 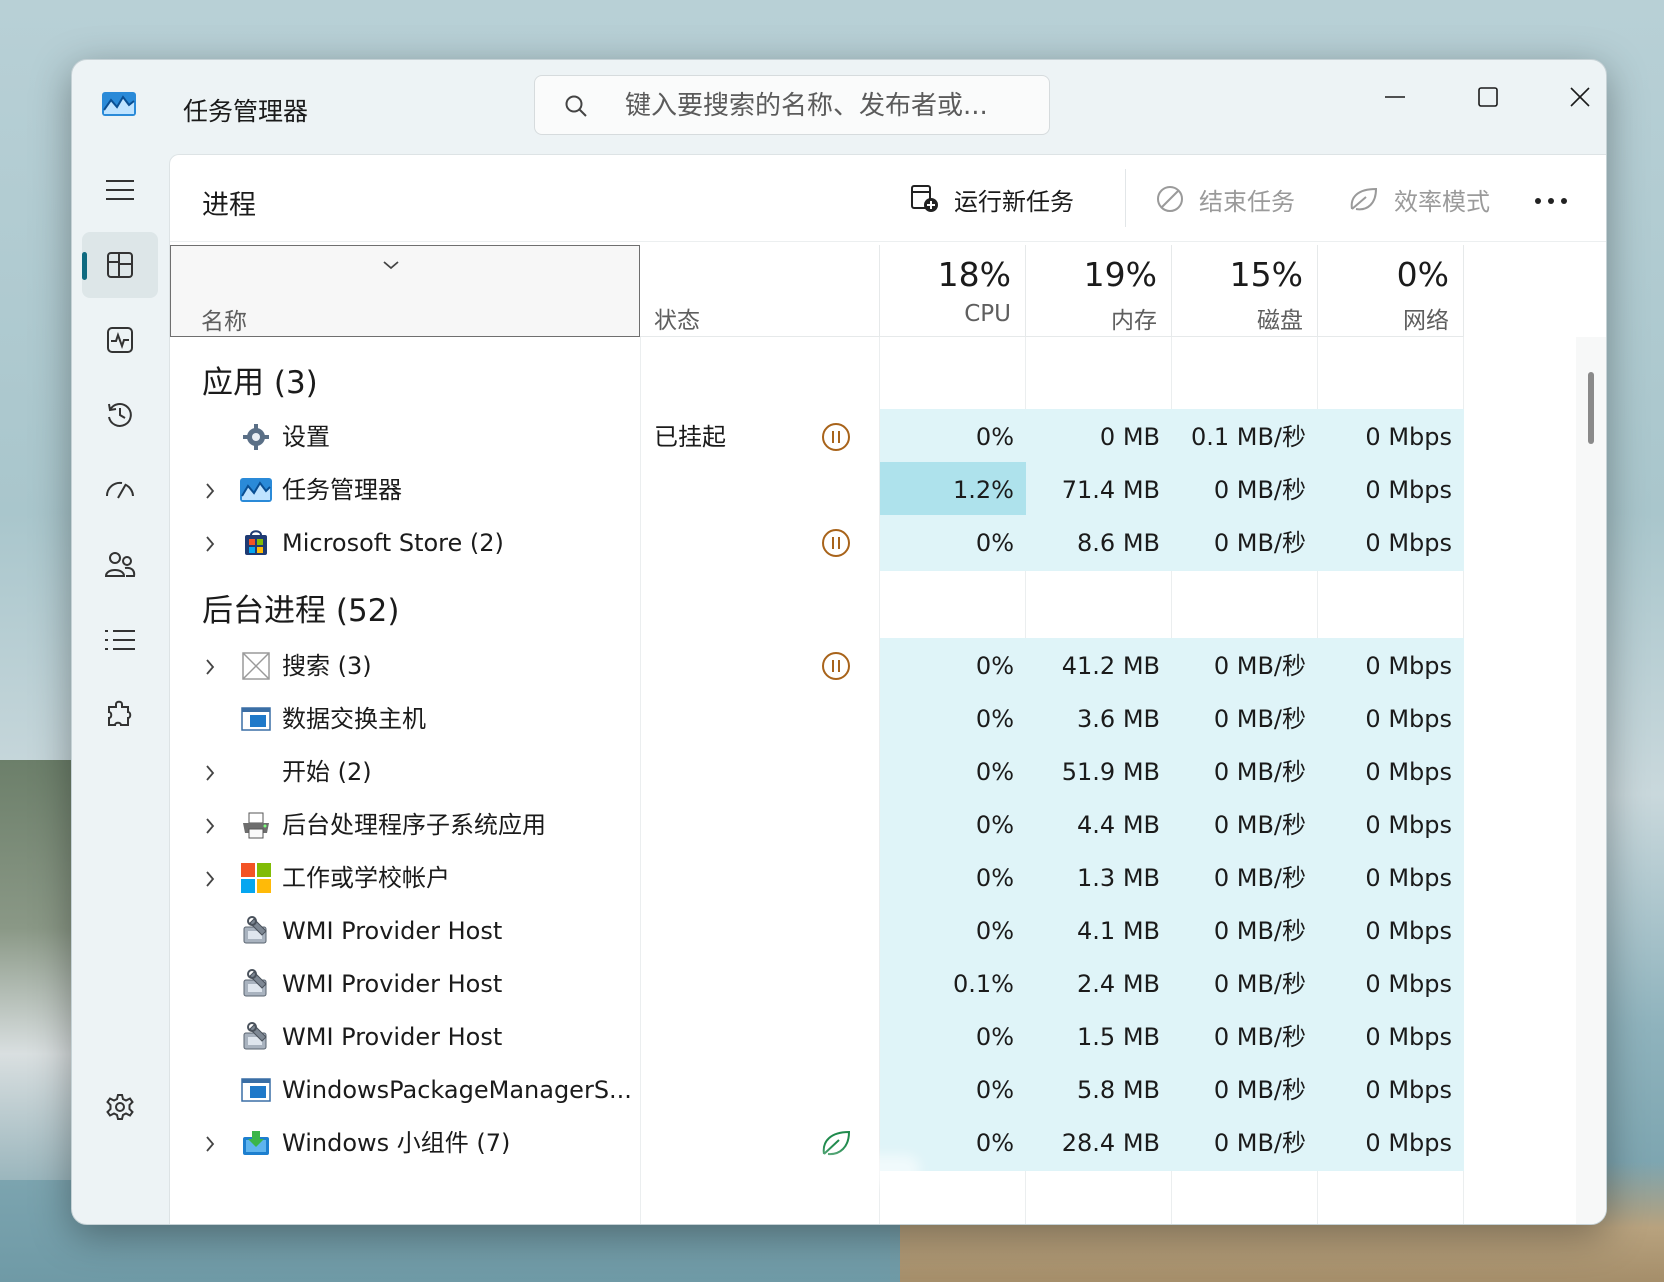 I want to click on search-input, so click(x=825, y=106).